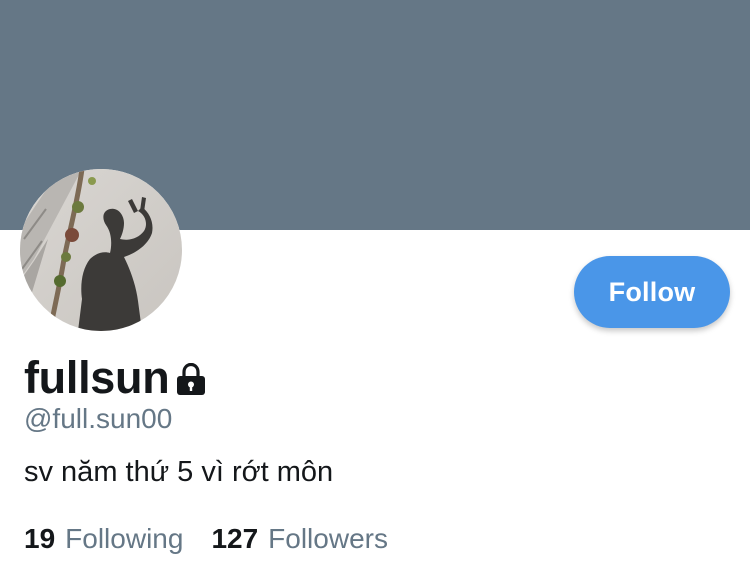 Image resolution: width=750 pixels, height=575 pixels. Describe the element at coordinates (191, 379) in the screenshot. I see `lock-icon` at that location.